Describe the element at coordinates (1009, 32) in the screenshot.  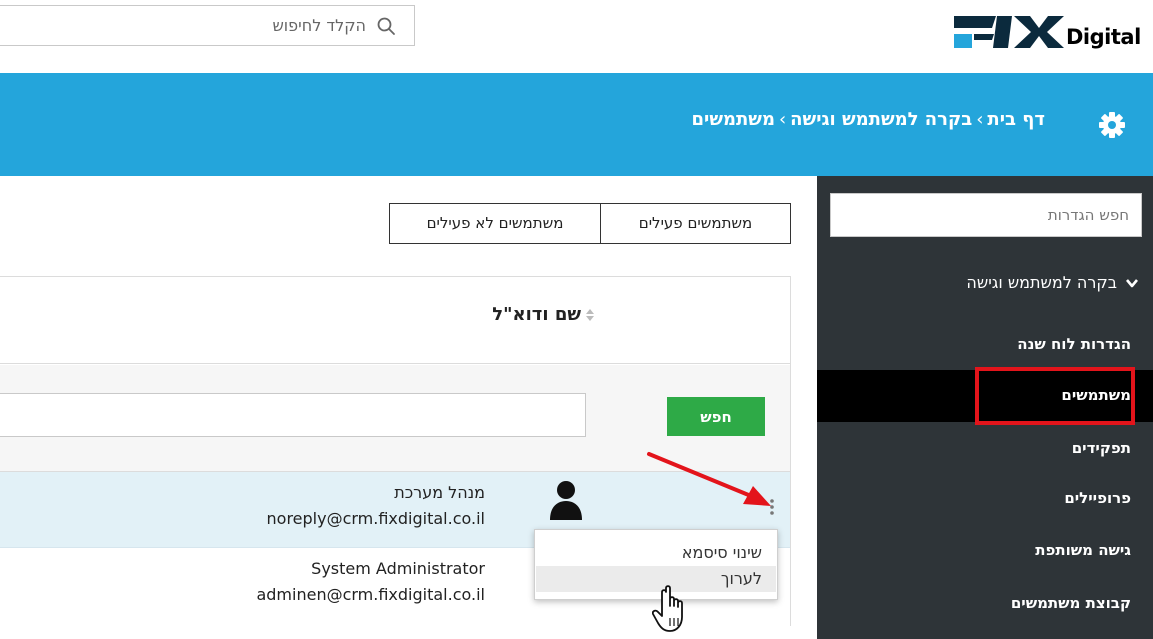
I see `fix-logo-mark` at that location.